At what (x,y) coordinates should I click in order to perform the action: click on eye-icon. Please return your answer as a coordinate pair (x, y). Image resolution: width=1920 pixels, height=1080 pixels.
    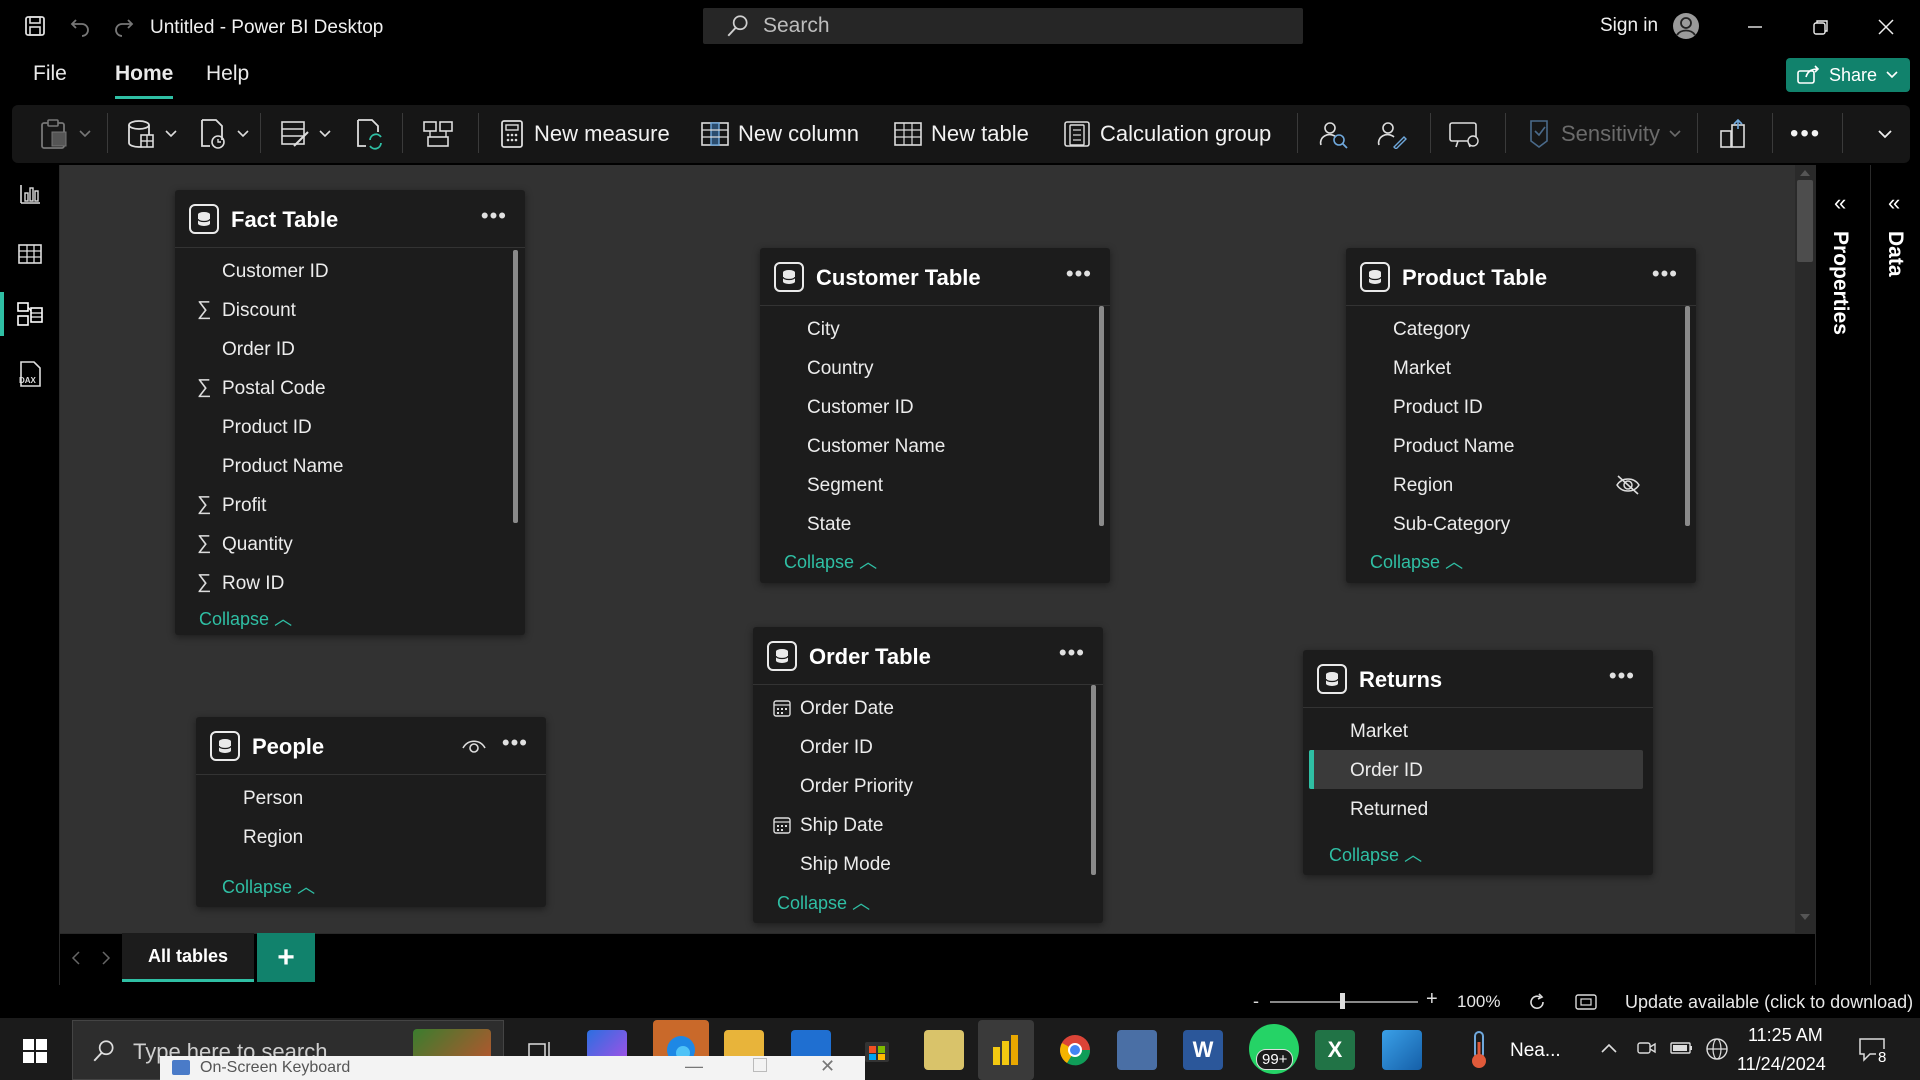
    Looking at the image, I should click on (474, 746).